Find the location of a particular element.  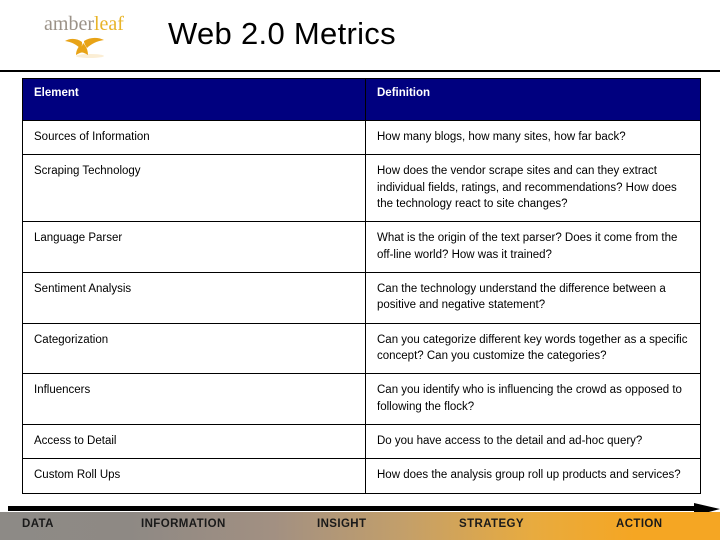

cell-element: Scraping Technology is located at coordinates (194, 188).